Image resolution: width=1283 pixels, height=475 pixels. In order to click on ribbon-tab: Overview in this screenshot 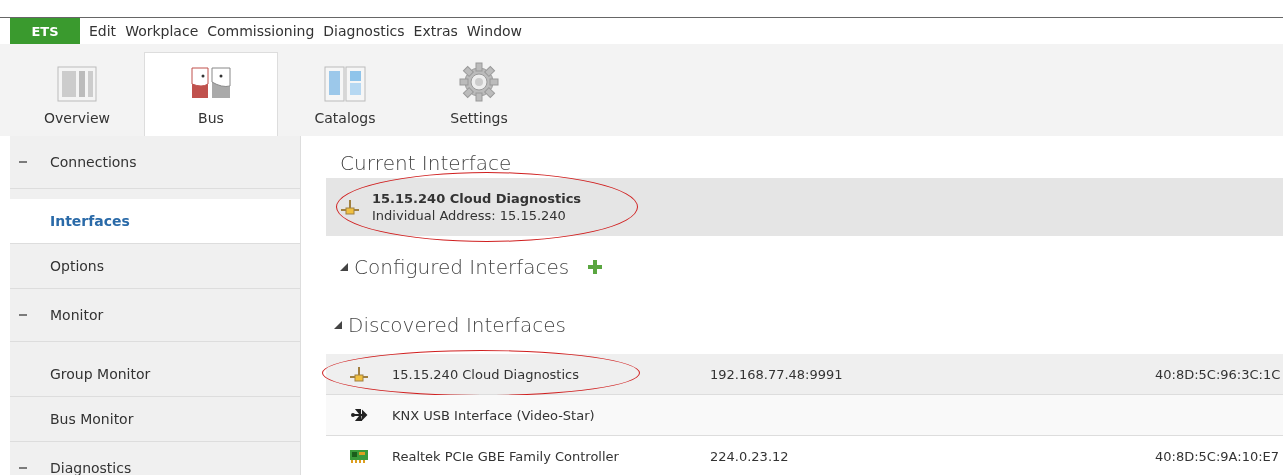, I will do `click(77, 94)`.